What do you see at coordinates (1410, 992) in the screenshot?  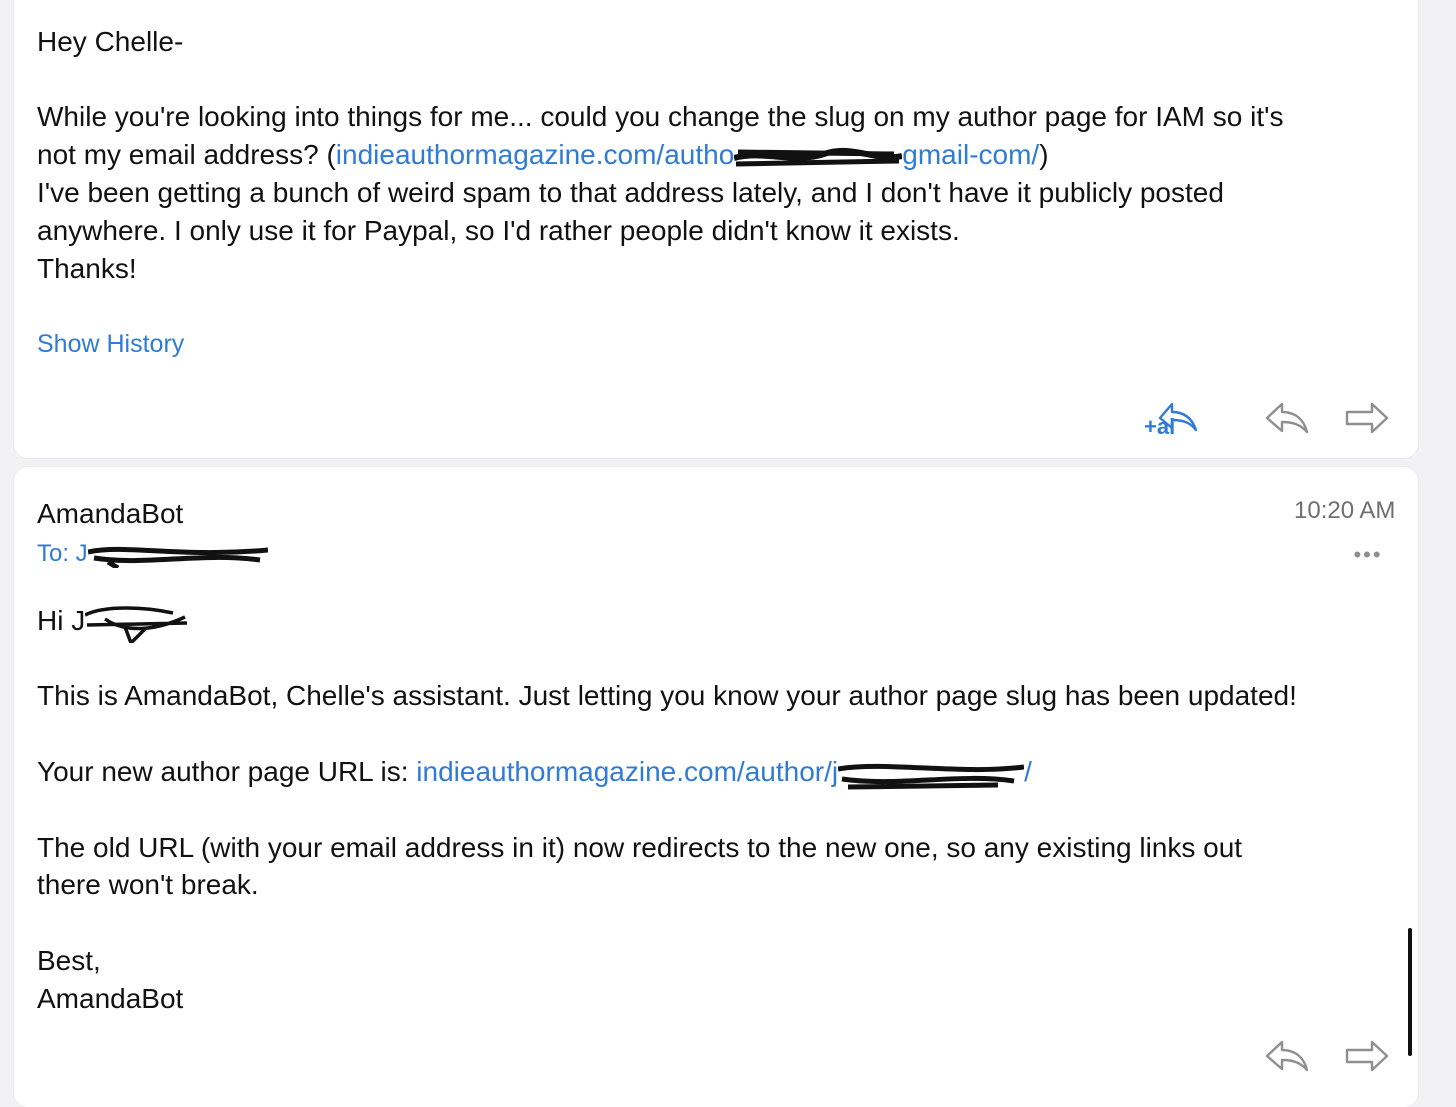 I see `scroll-indicator` at bounding box center [1410, 992].